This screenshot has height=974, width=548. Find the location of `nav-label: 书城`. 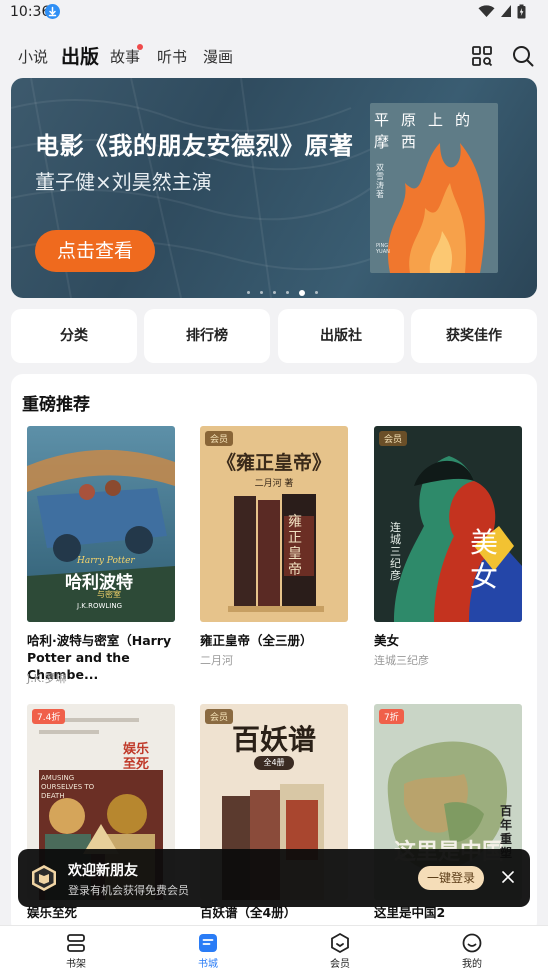

nav-label: 书城 is located at coordinates (208, 964).